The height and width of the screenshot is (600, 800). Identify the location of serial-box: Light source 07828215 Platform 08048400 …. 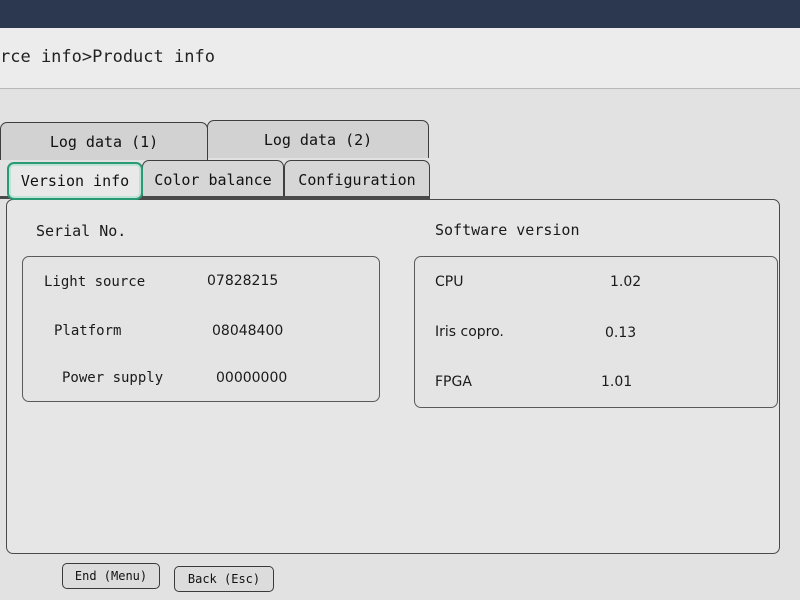
(201, 329).